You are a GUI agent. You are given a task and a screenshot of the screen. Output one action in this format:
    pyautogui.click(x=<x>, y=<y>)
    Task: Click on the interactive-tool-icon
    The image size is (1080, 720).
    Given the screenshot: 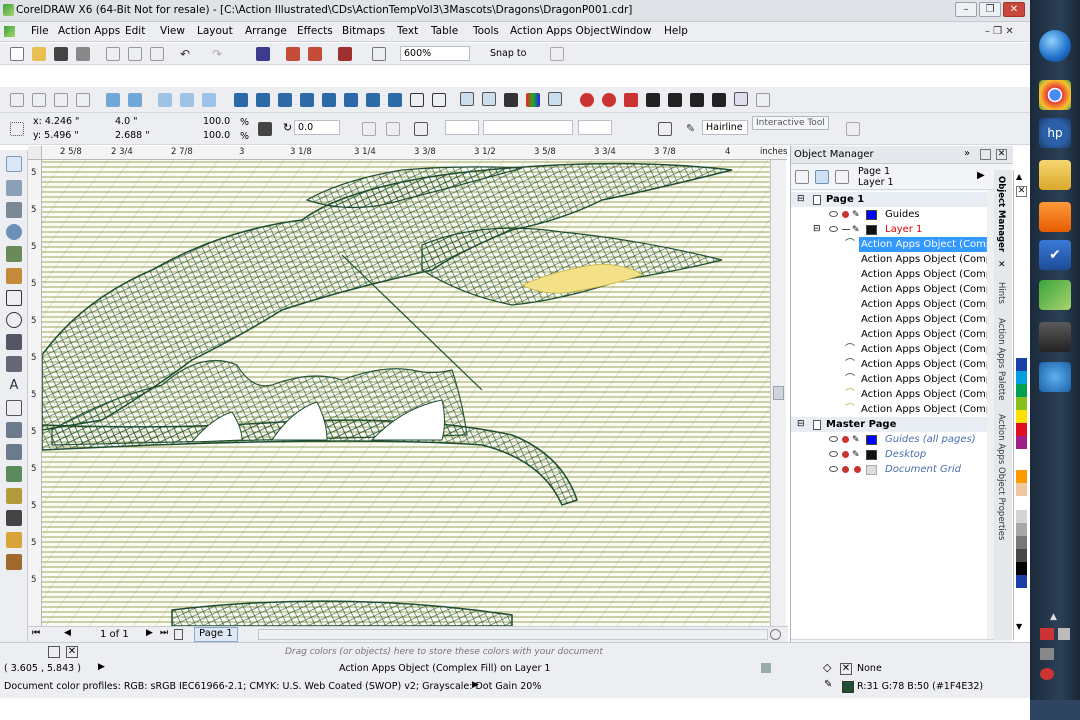 What is the action you would take?
    pyautogui.click(x=741, y=99)
    